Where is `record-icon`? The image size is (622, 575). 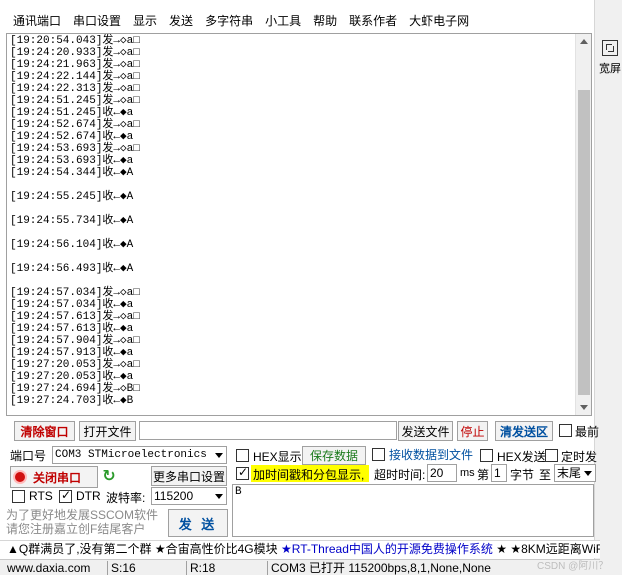
record-icon is located at coordinates (20, 477).